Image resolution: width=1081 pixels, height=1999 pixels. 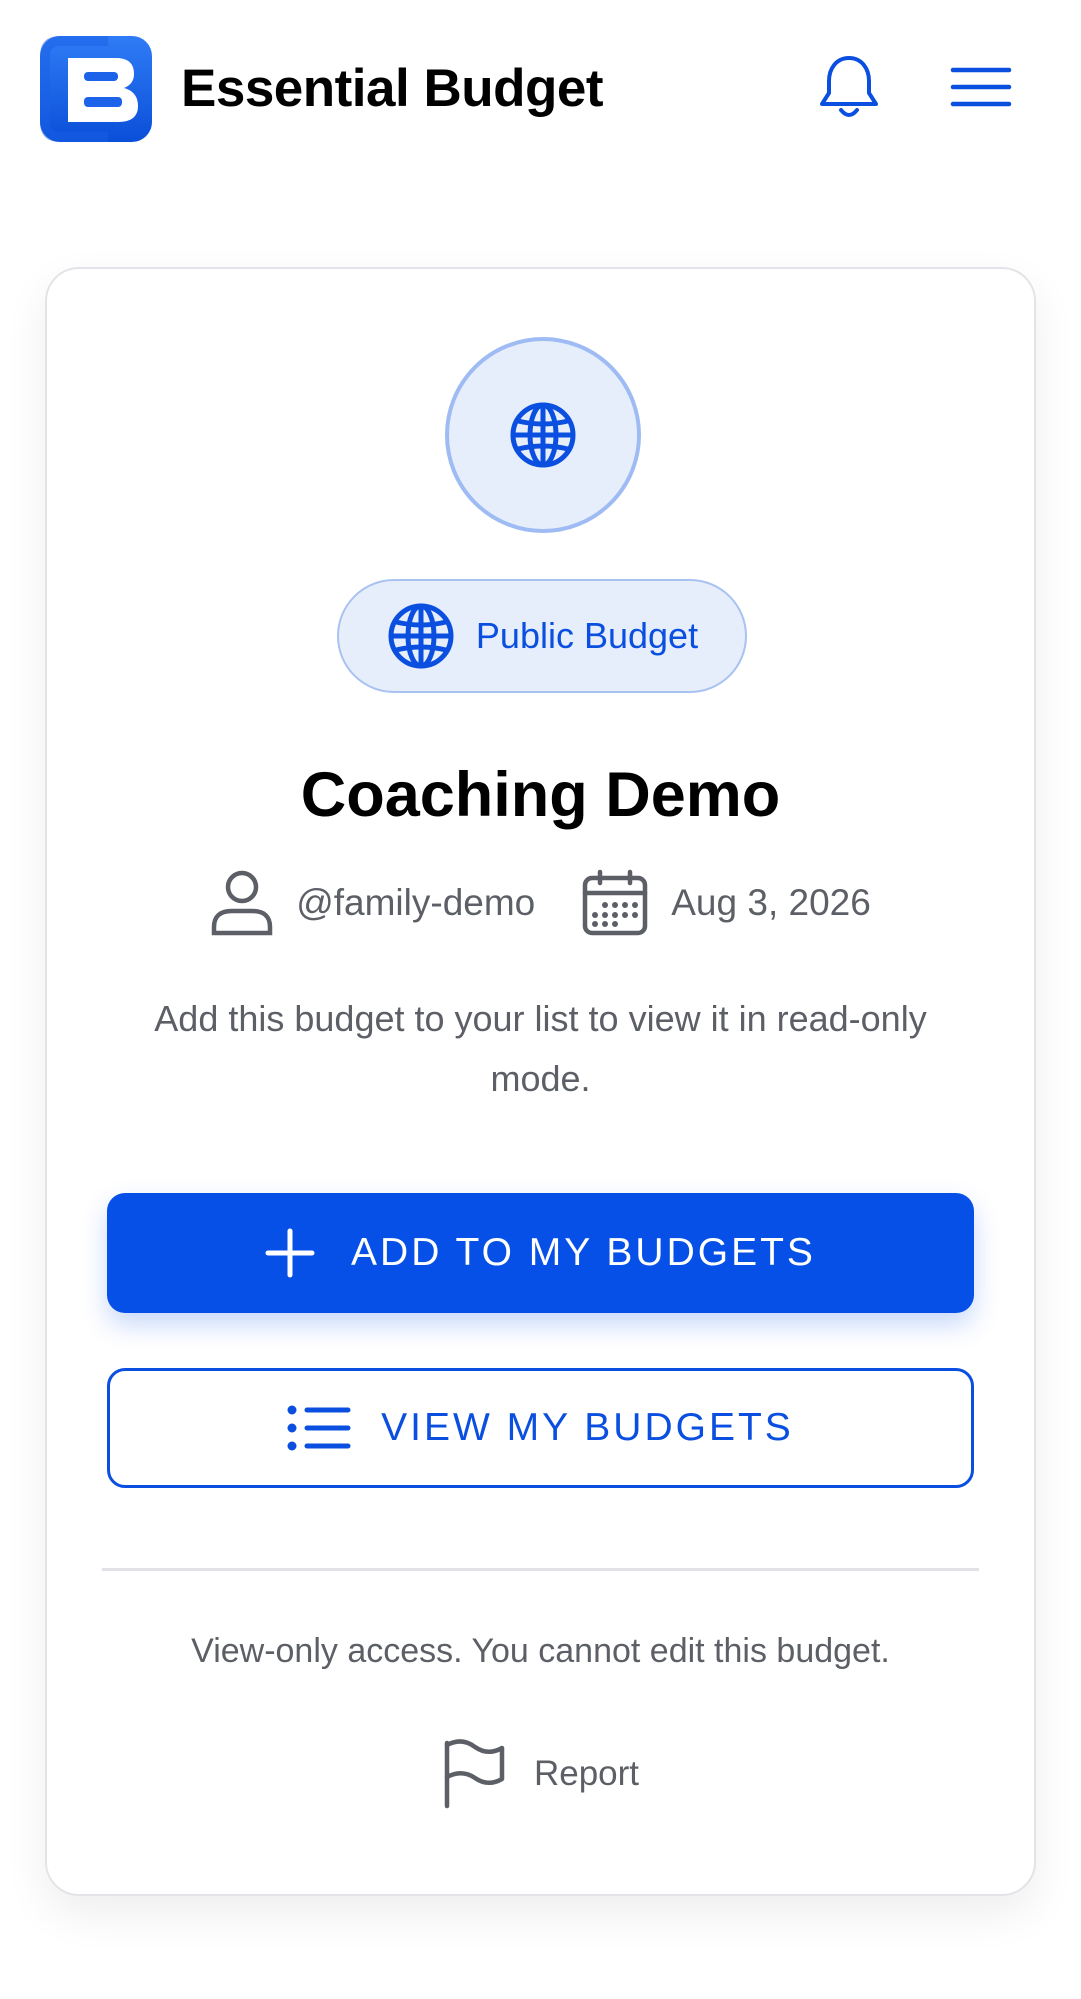 I want to click on date-meta: Aug 3, 2026, so click(x=726, y=903).